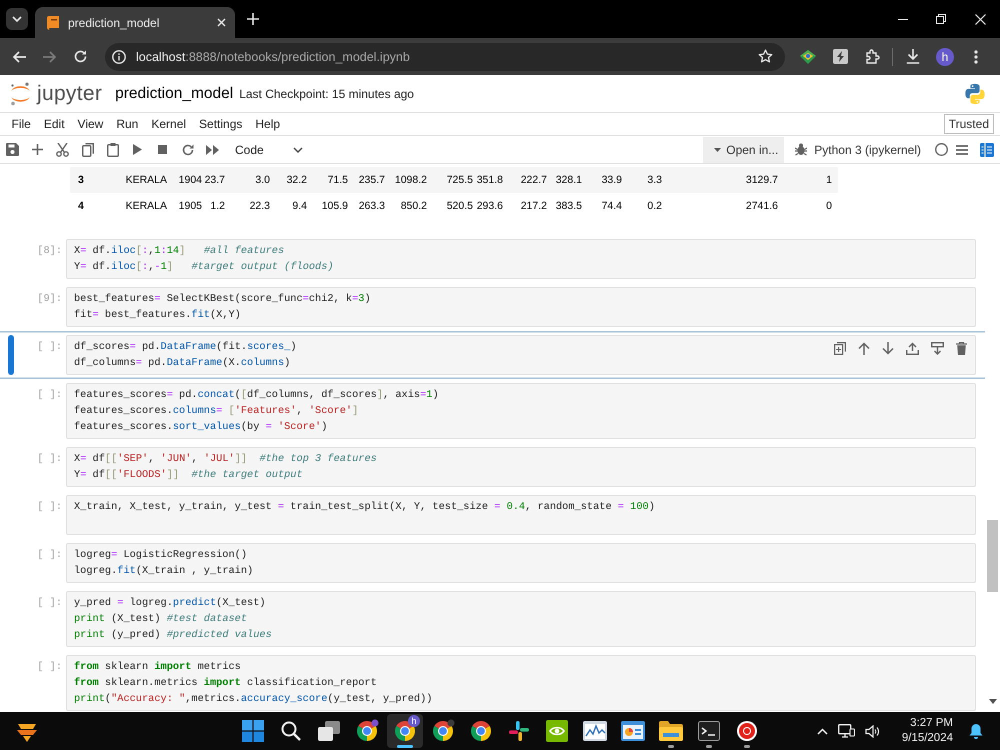 The width and height of the screenshot is (1000, 750). What do you see at coordinates (521, 467) in the screenshot?
I see `code-cell: X= df[['SEP', 'JUN', 'JUL']] #the top 3 features Y= df[['FLOODS']] #the target output` at bounding box center [521, 467].